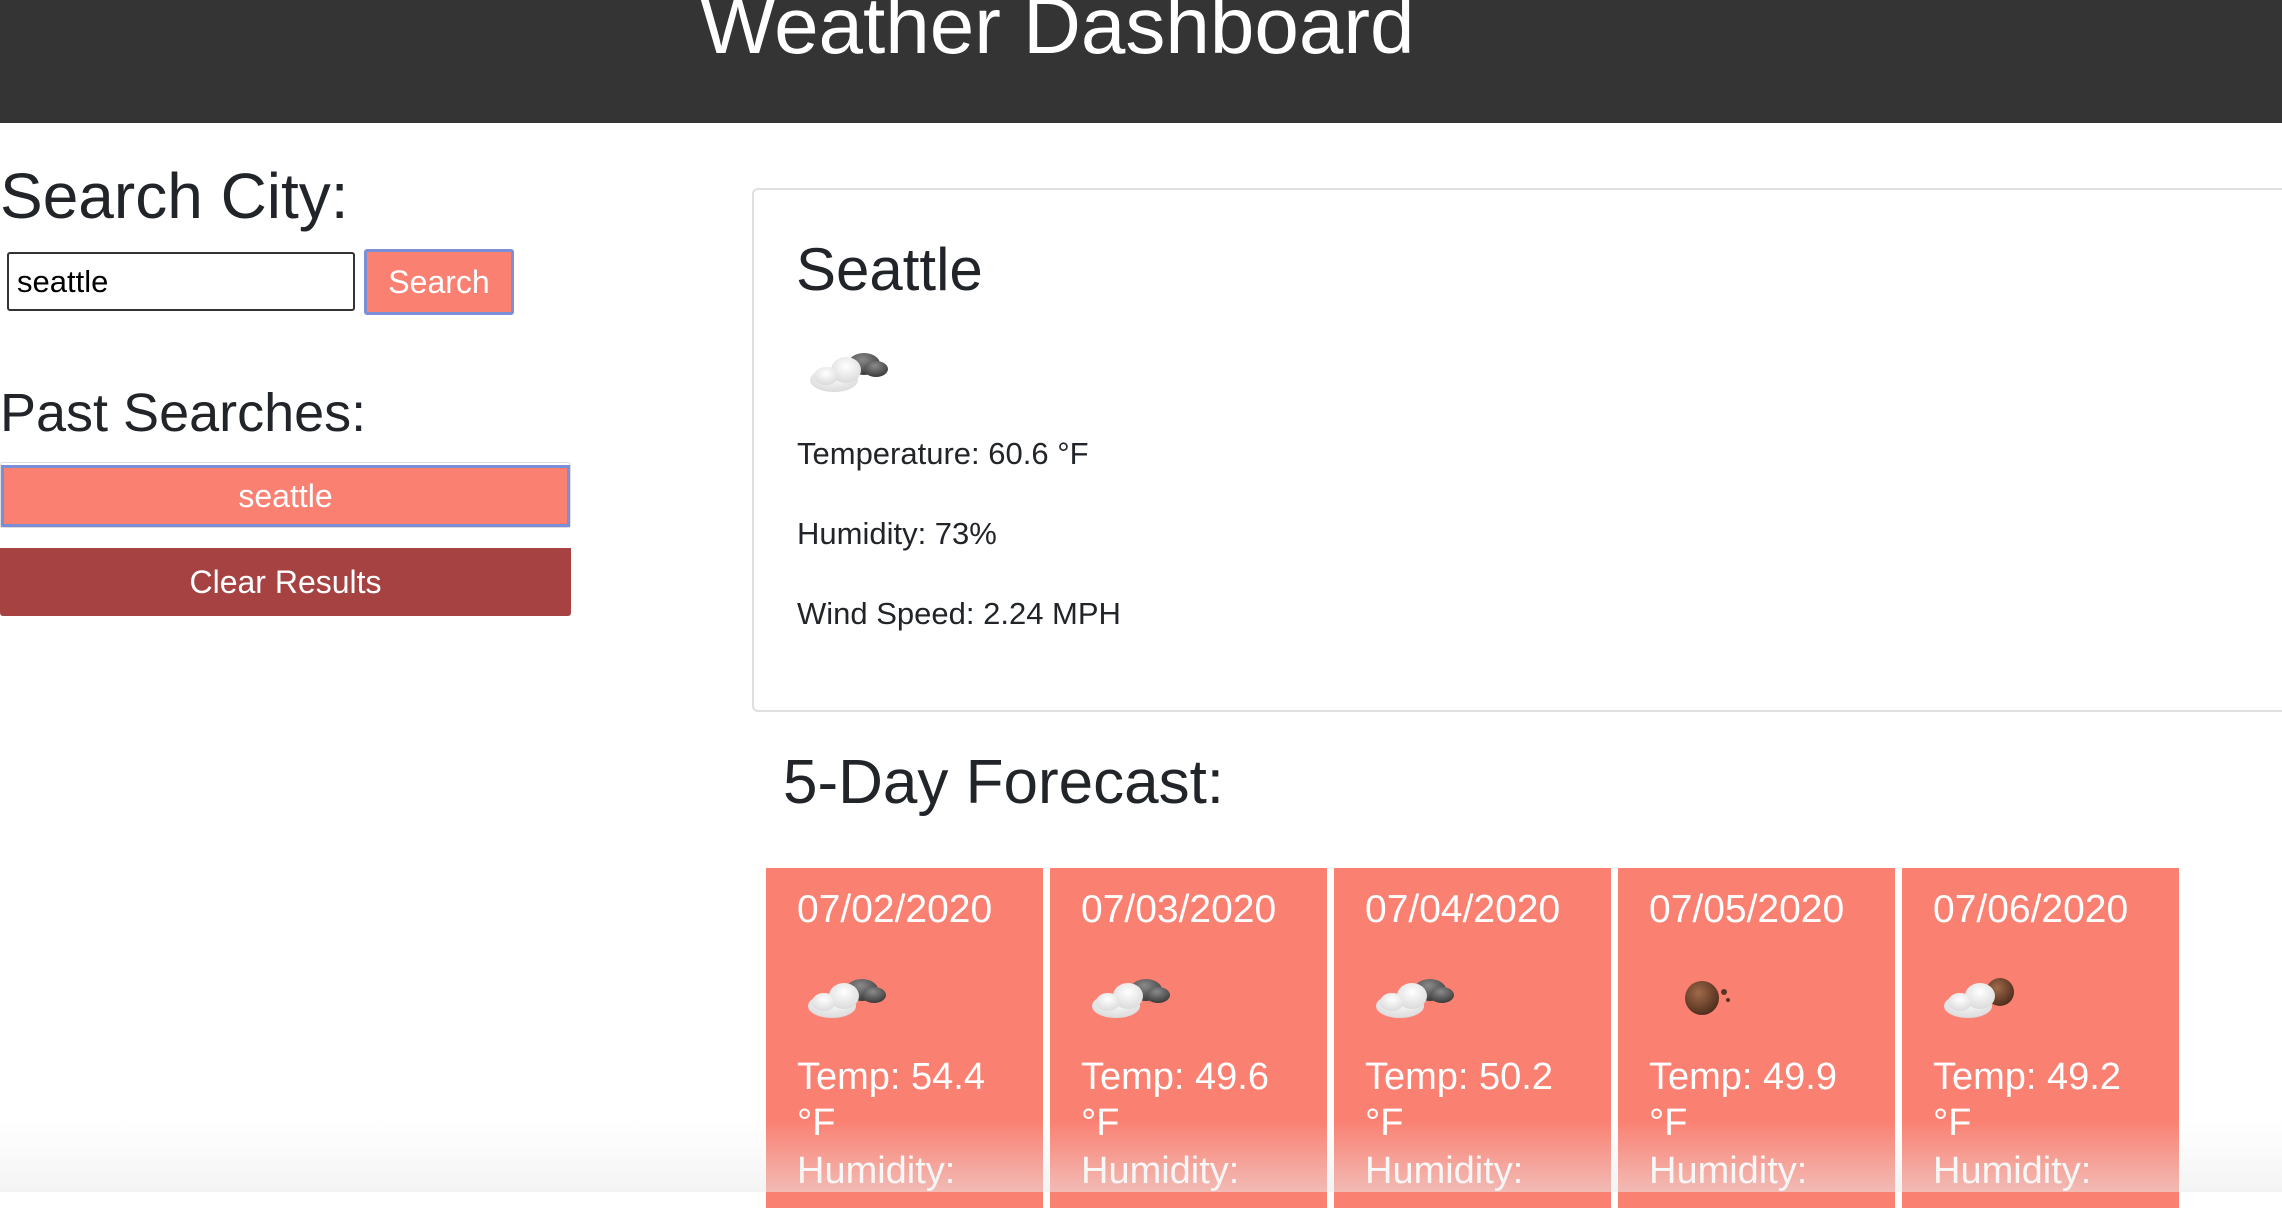 This screenshot has width=2282, height=1208. Describe the element at coordinates (2031, 909) in the screenshot. I see `forecast-date: 07/06/2020` at that location.